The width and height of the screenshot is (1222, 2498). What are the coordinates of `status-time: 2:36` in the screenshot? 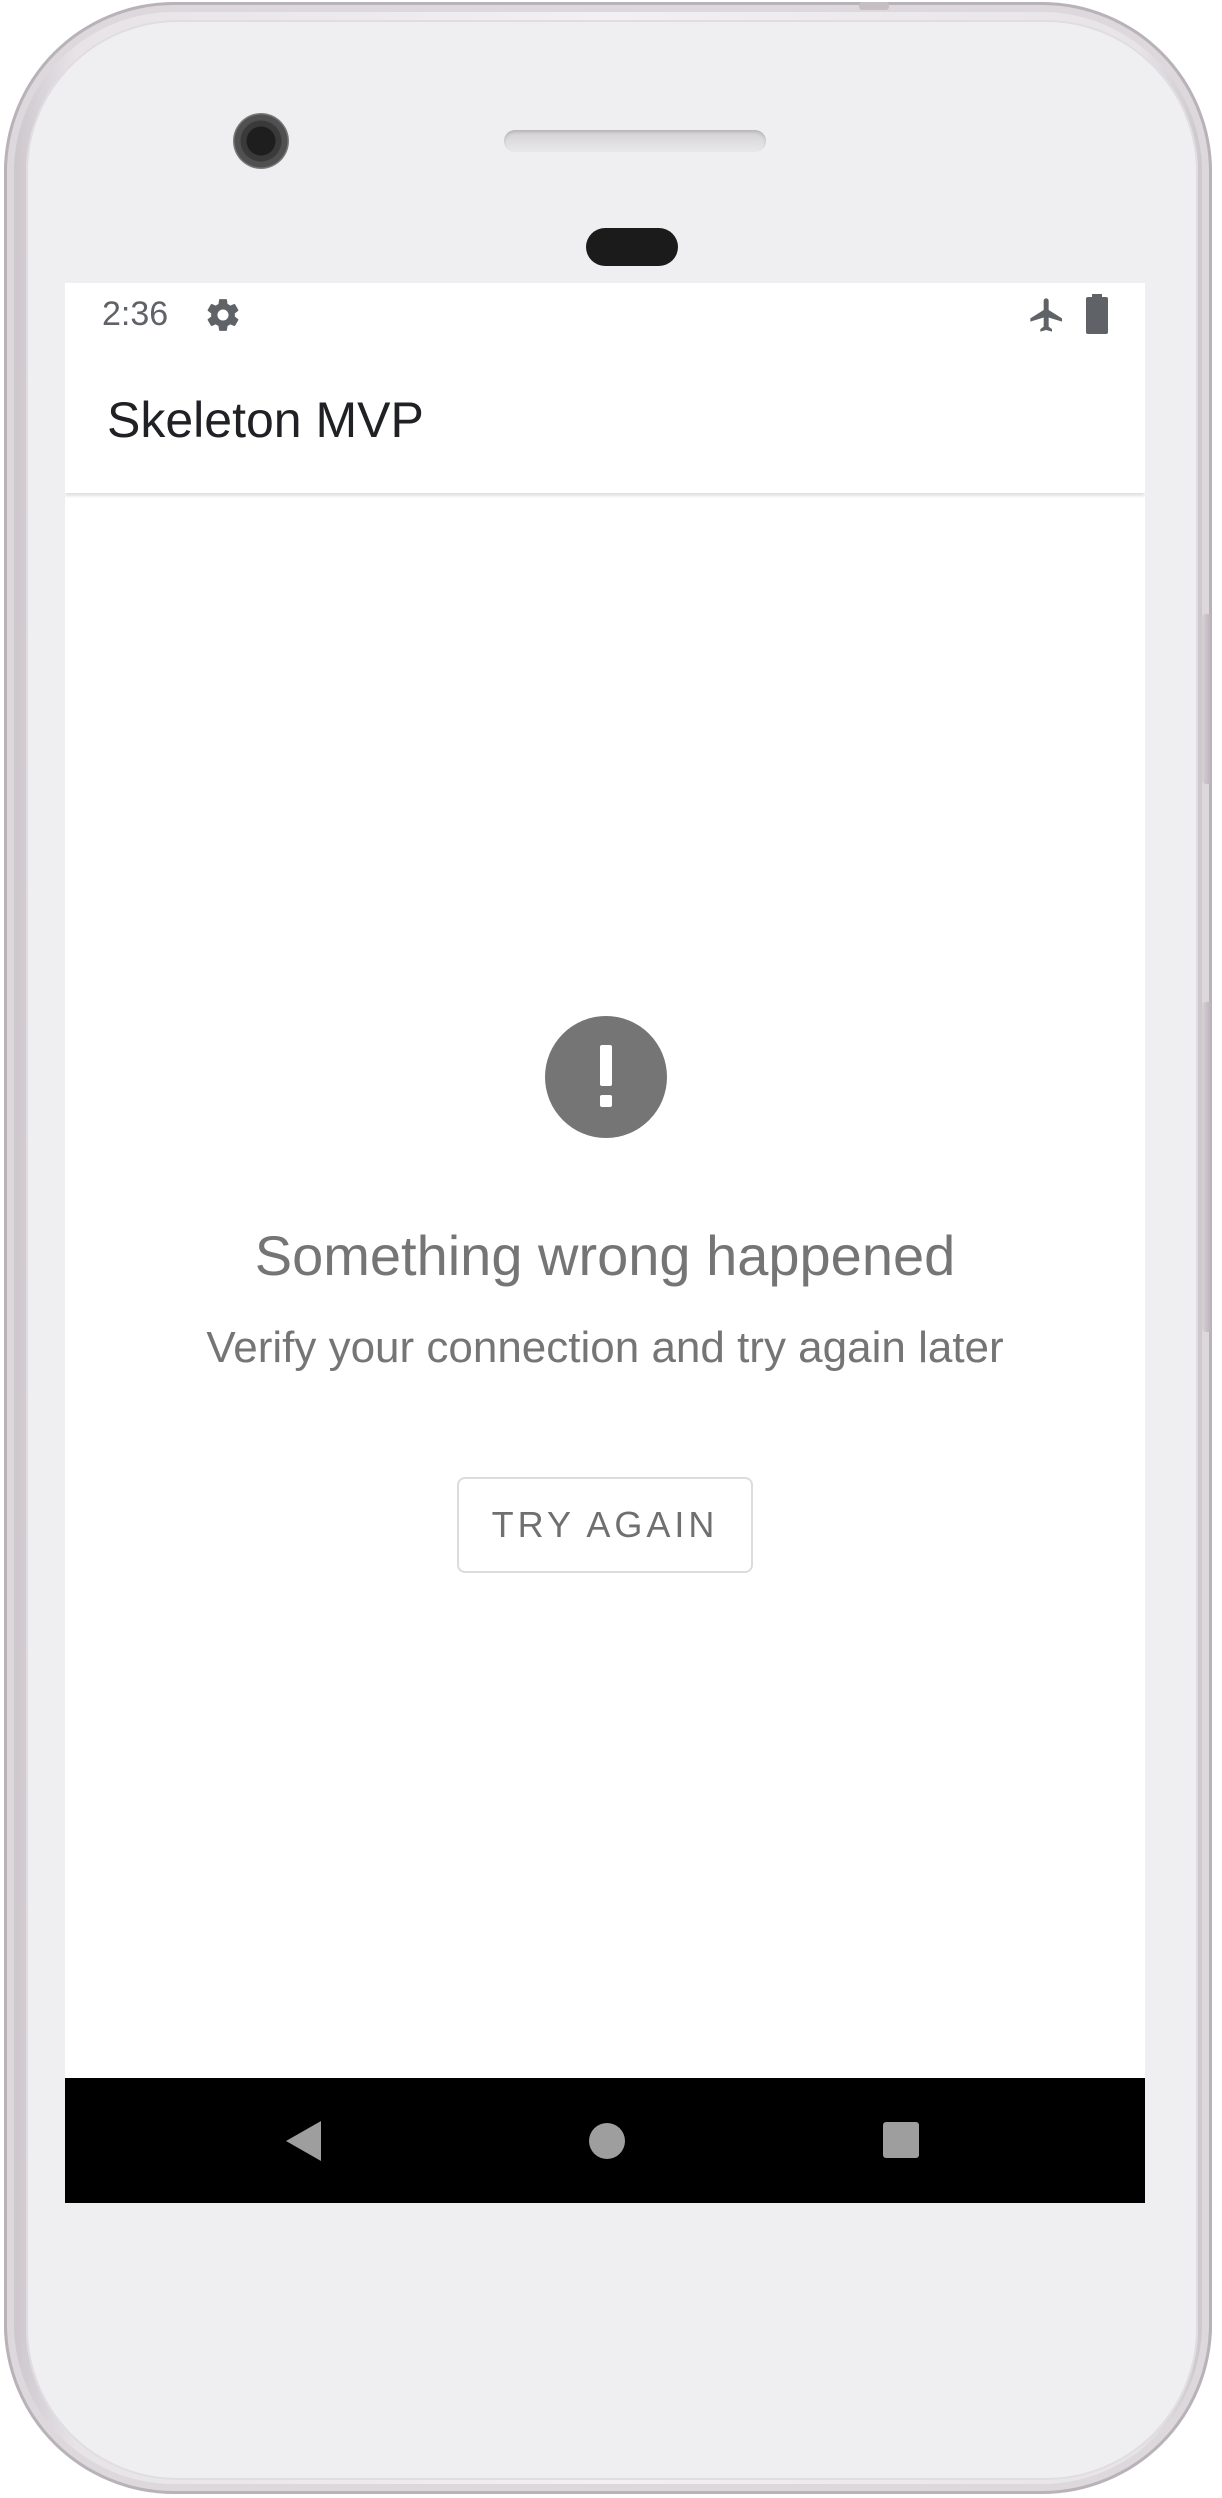 It's located at (135, 314).